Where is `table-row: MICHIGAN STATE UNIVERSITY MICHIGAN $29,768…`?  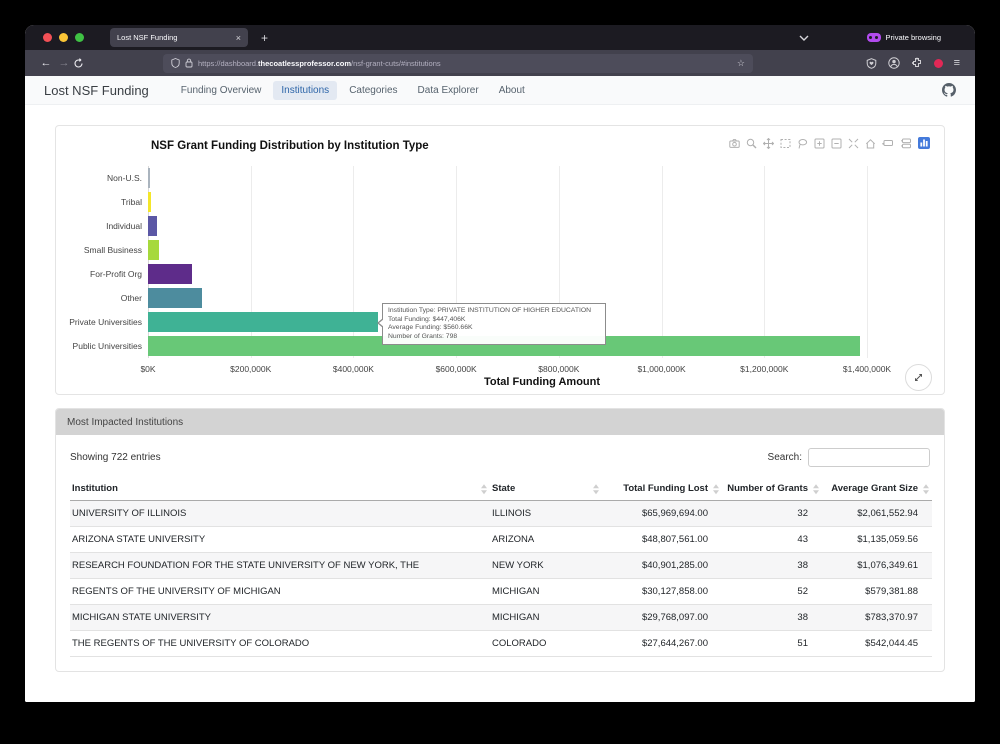
table-row: MICHIGAN STATE UNIVERSITY MICHIGAN $29,768… is located at coordinates (501, 617).